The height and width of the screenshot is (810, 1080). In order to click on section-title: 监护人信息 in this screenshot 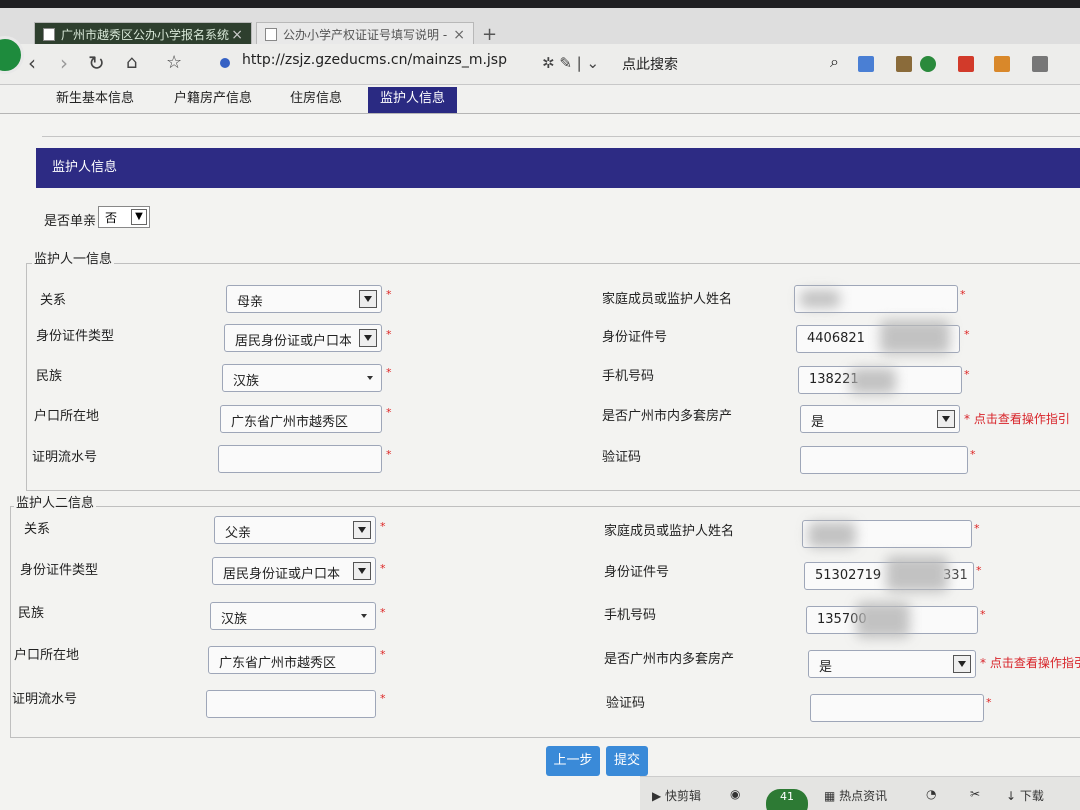, I will do `click(558, 168)`.